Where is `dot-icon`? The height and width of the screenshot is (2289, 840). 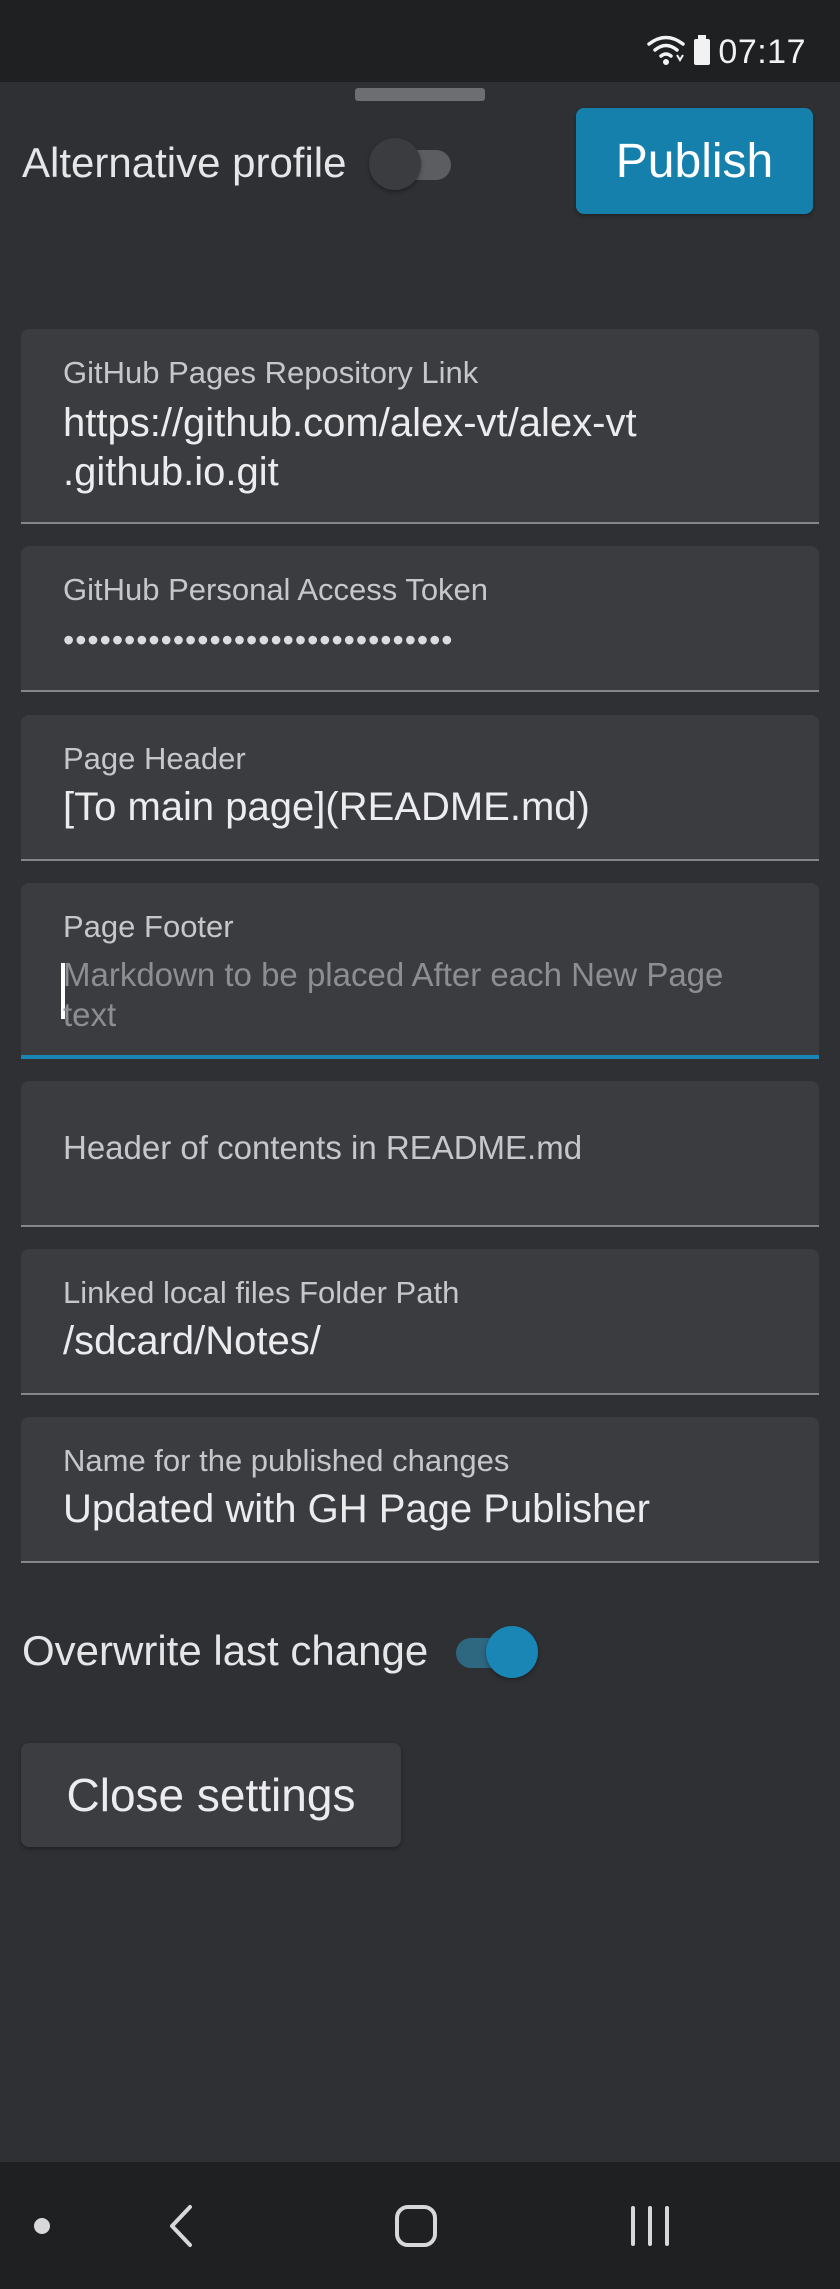
dot-icon is located at coordinates (42, 2225).